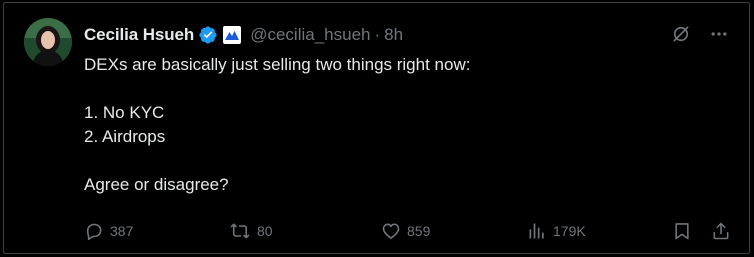 This screenshot has width=754, height=257. What do you see at coordinates (719, 34) in the screenshot?
I see `more-icon` at bounding box center [719, 34].